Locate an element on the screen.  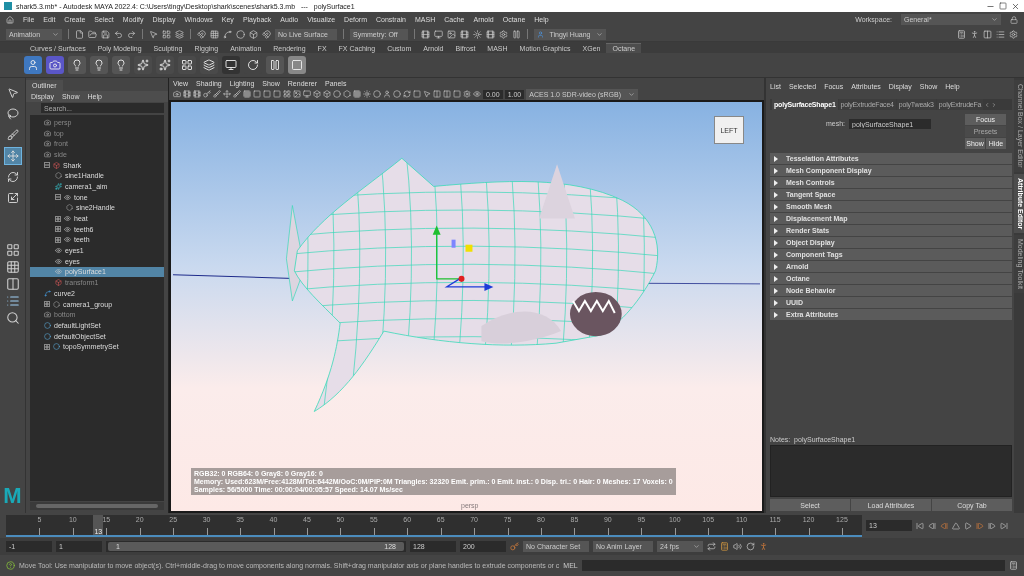
loop-icon is located at coordinates (711, 546).